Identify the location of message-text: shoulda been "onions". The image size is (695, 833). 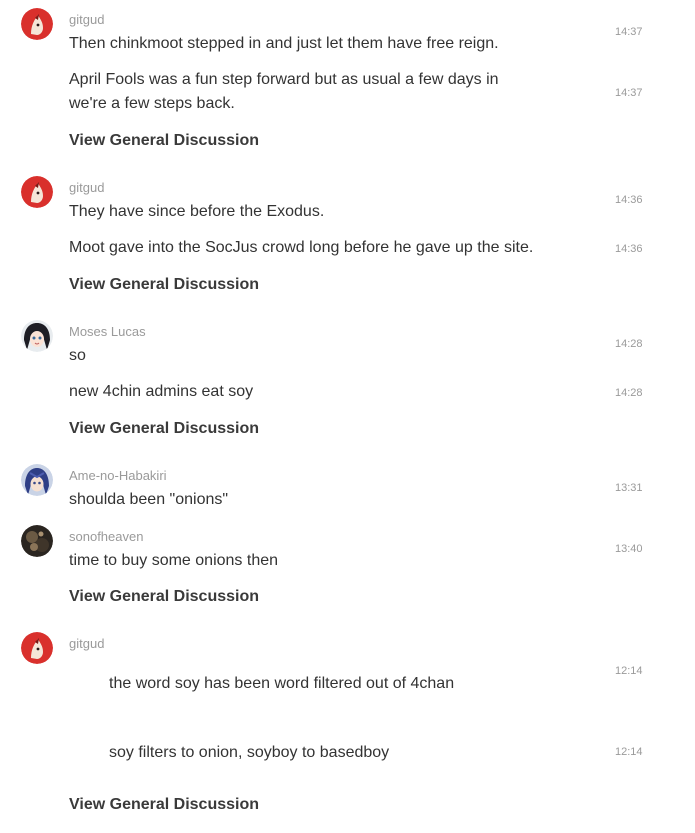
(149, 499).